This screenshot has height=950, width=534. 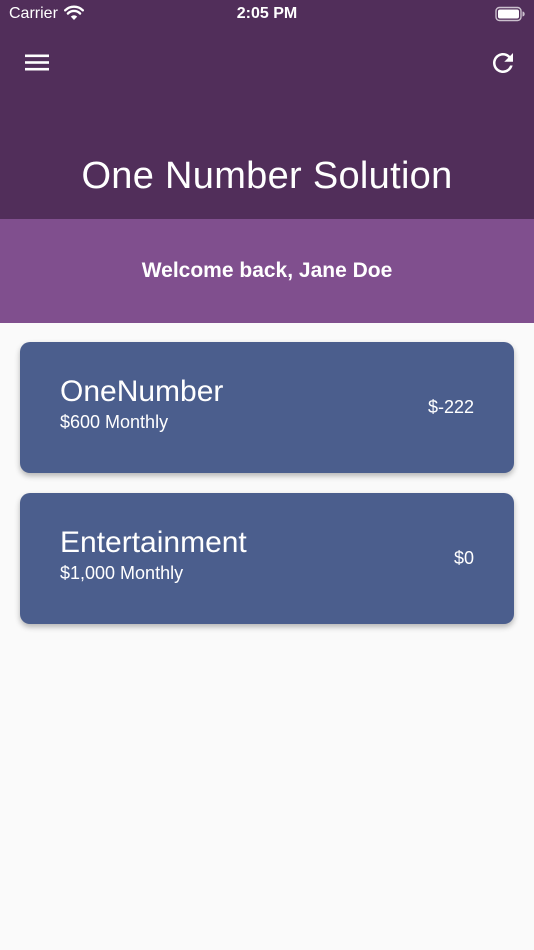 What do you see at coordinates (463, 558) in the screenshot?
I see `budget-balance: $0` at bounding box center [463, 558].